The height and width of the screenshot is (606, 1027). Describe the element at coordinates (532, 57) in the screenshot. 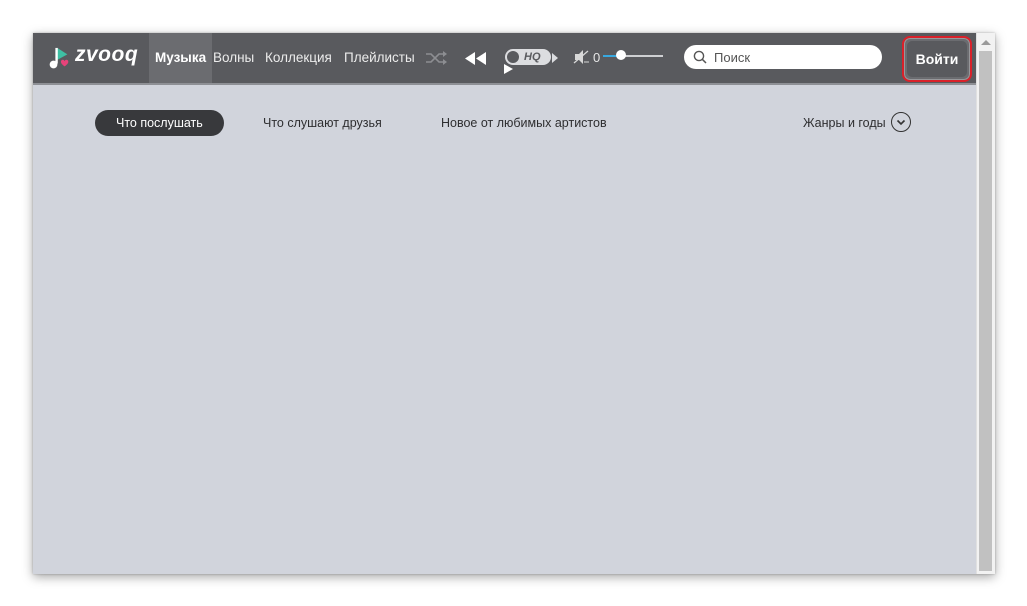

I see `hq-label: HQ` at that location.